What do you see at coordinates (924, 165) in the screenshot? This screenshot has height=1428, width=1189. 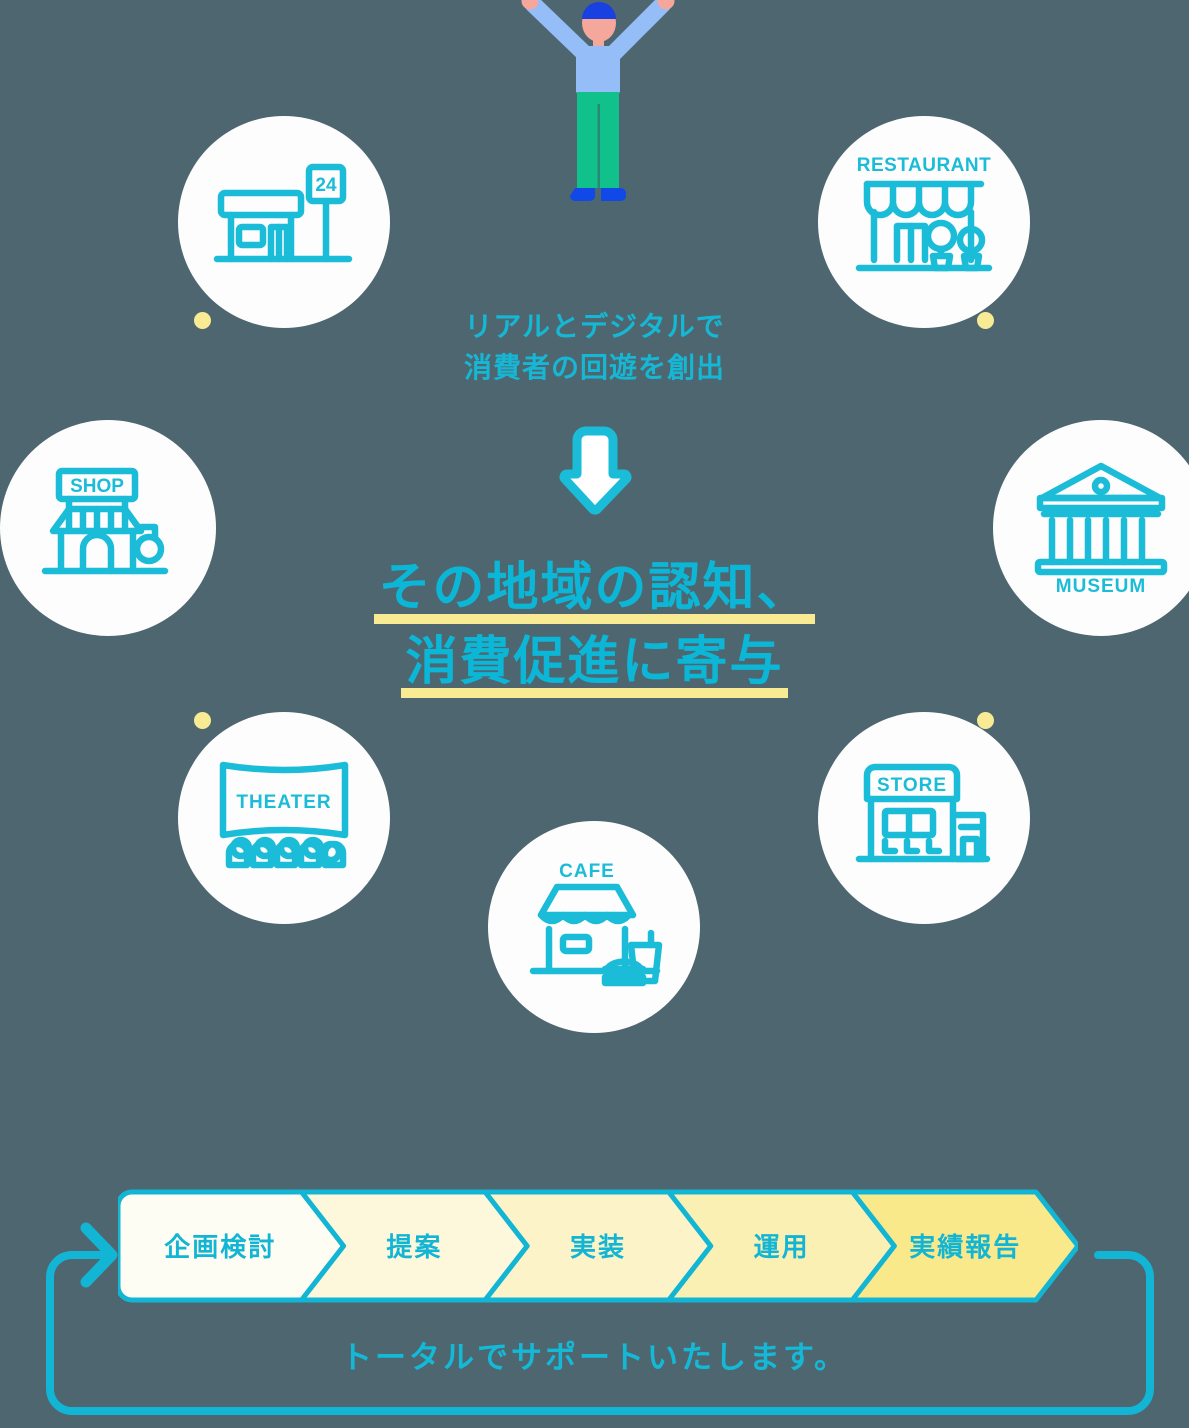 I see `circle-label-restaurant: RESTAURANT` at bounding box center [924, 165].